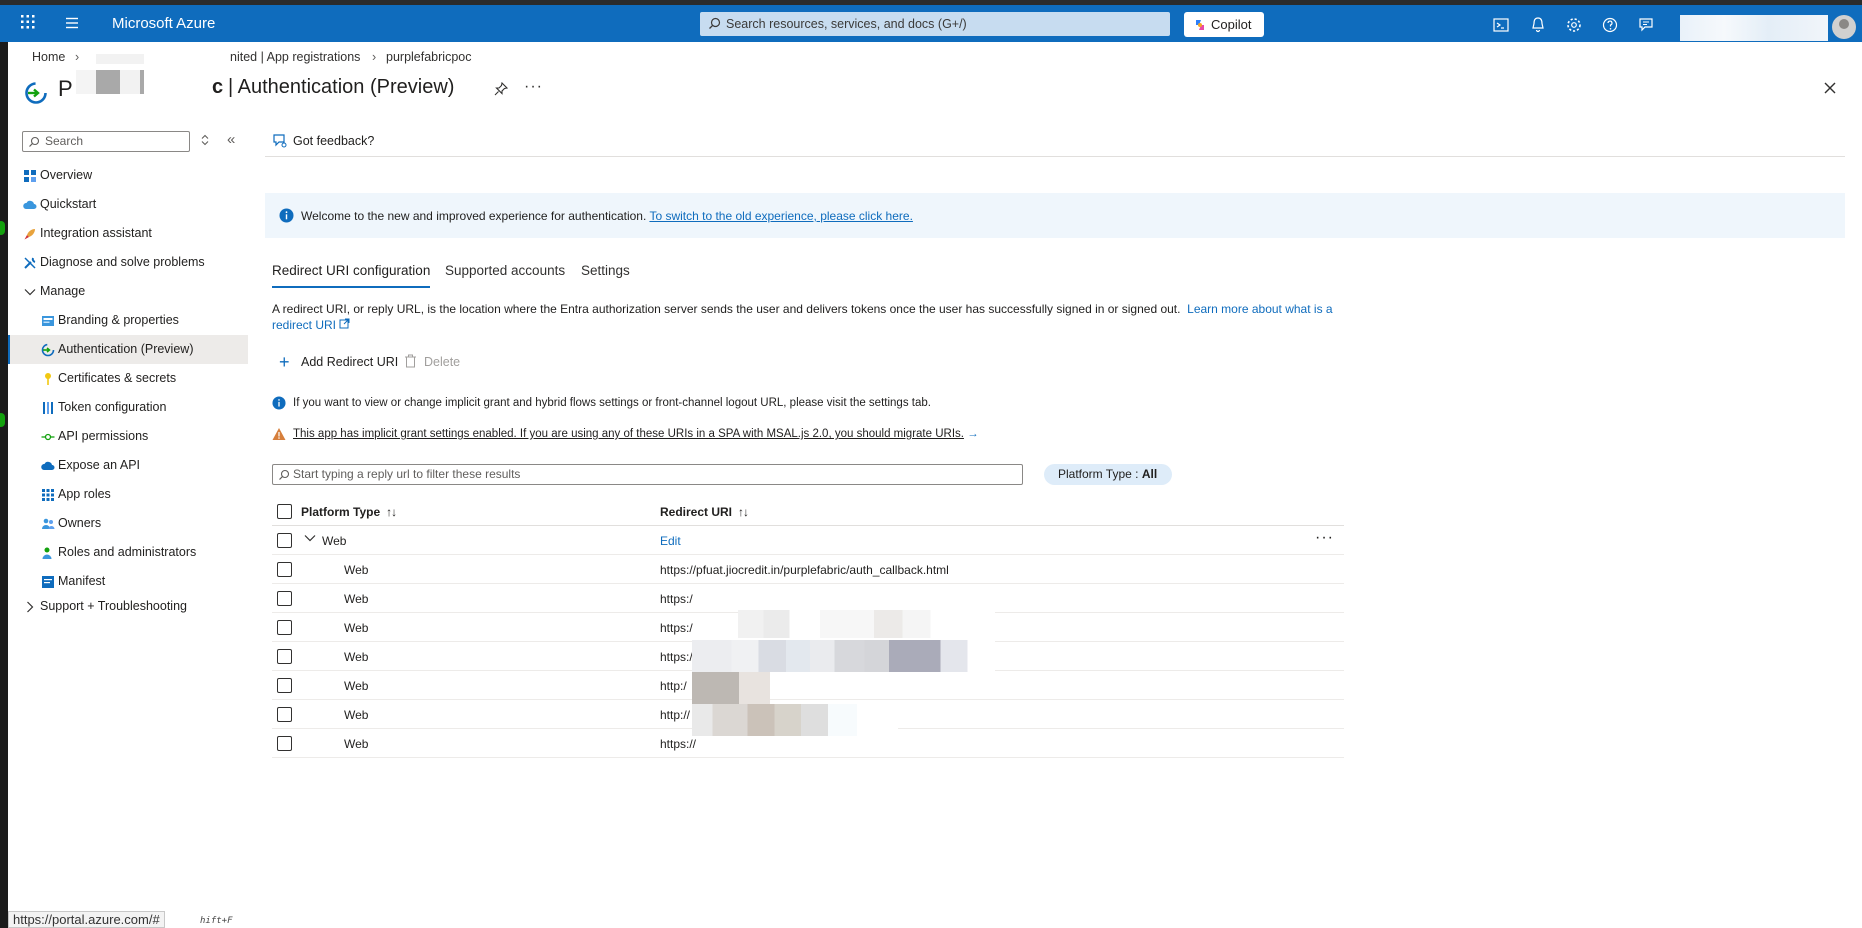 Image resolution: width=1862 pixels, height=928 pixels. Describe the element at coordinates (103, 436) in the screenshot. I see `sidebar-item-label: API permissions` at that location.